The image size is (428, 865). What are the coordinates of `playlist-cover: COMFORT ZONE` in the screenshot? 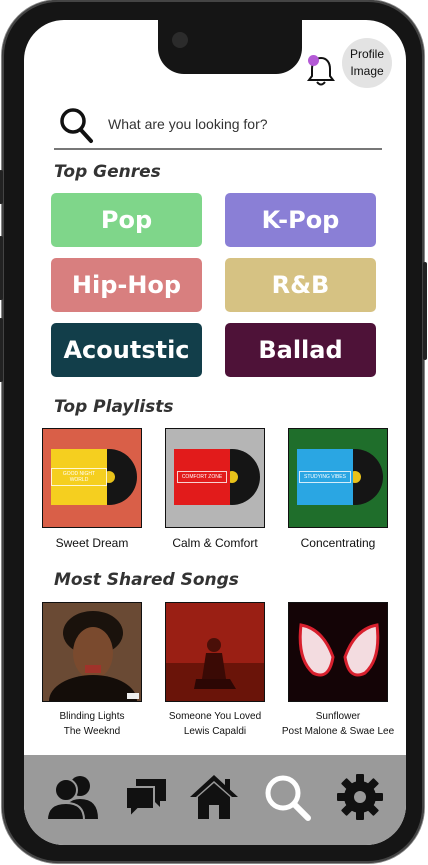 It's located at (215, 478).